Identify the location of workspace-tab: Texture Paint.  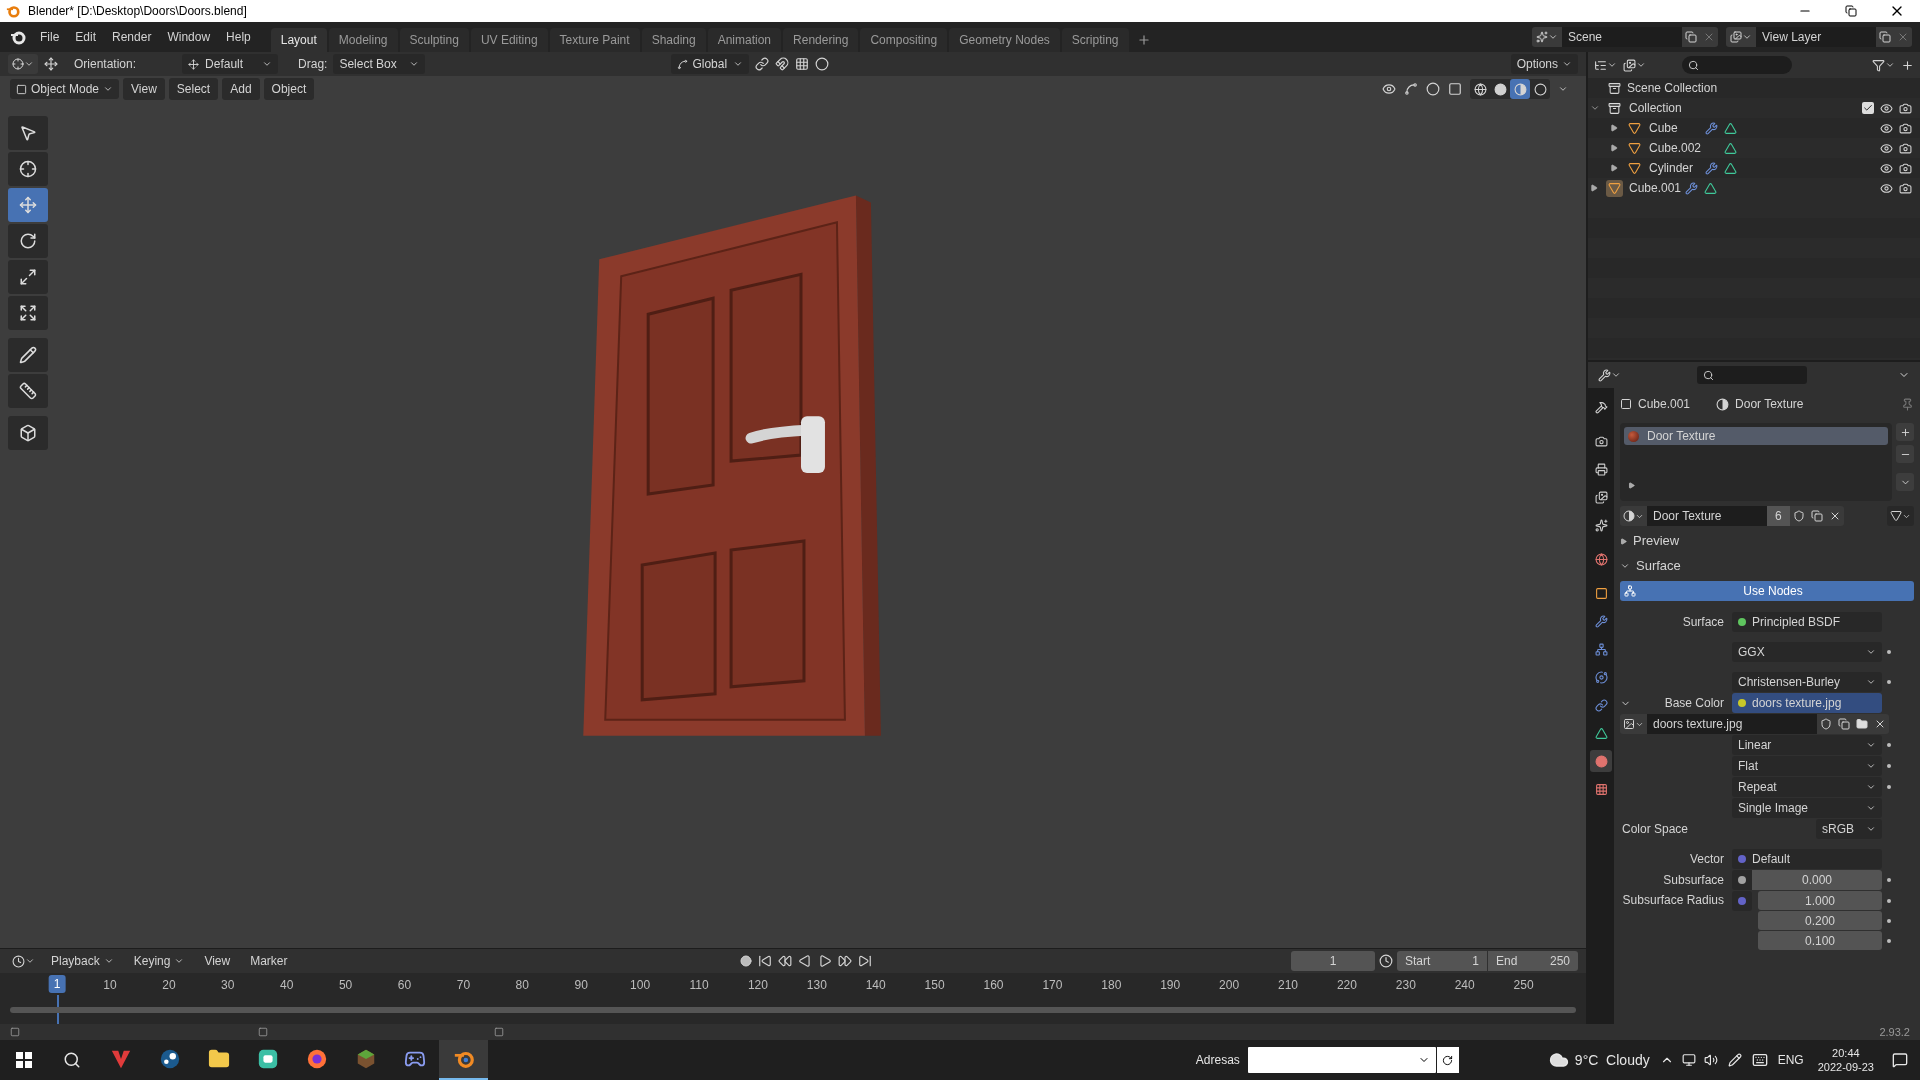
(594, 40).